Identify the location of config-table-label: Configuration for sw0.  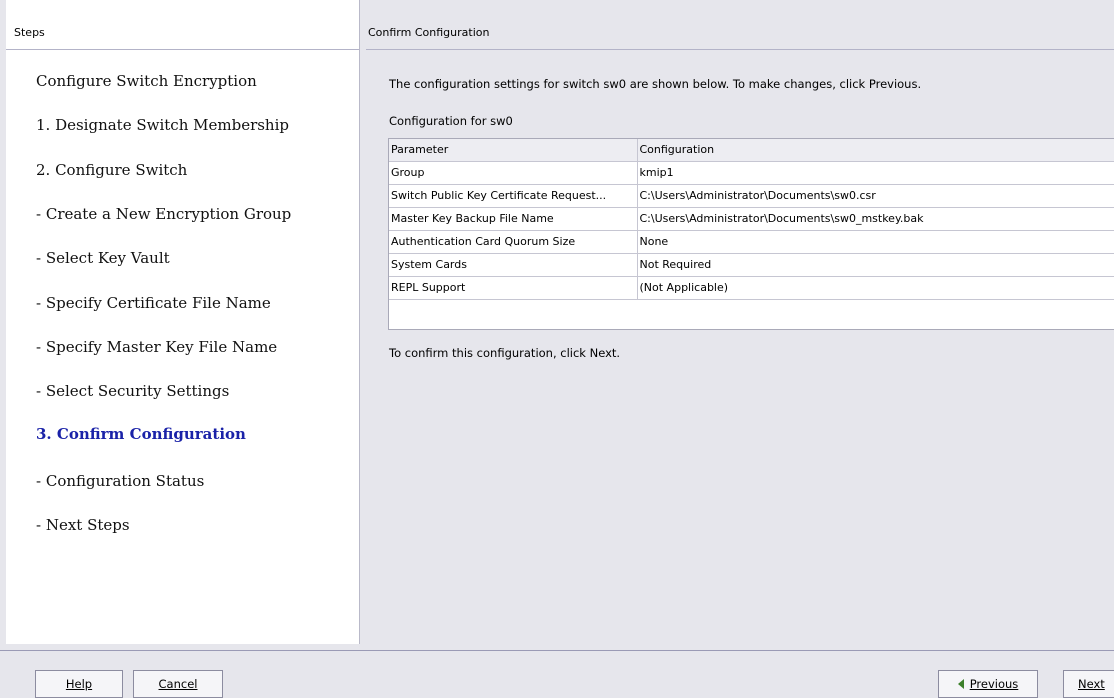
(451, 121).